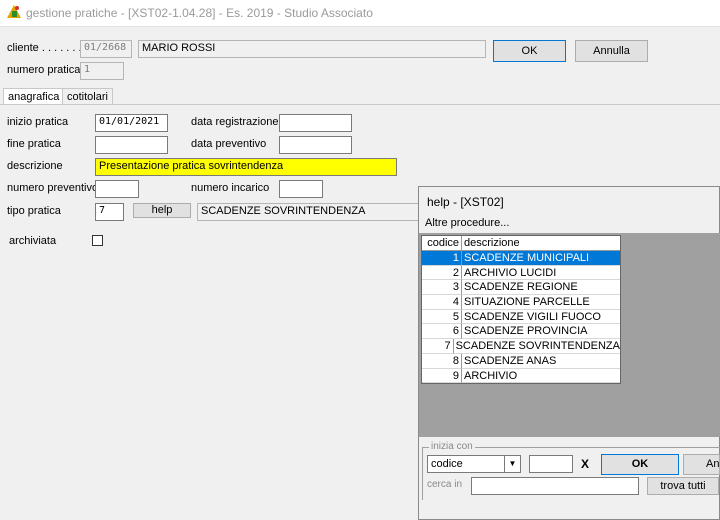  I want to click on row-description: SCADENZE MUNICIPALI, so click(541, 258).